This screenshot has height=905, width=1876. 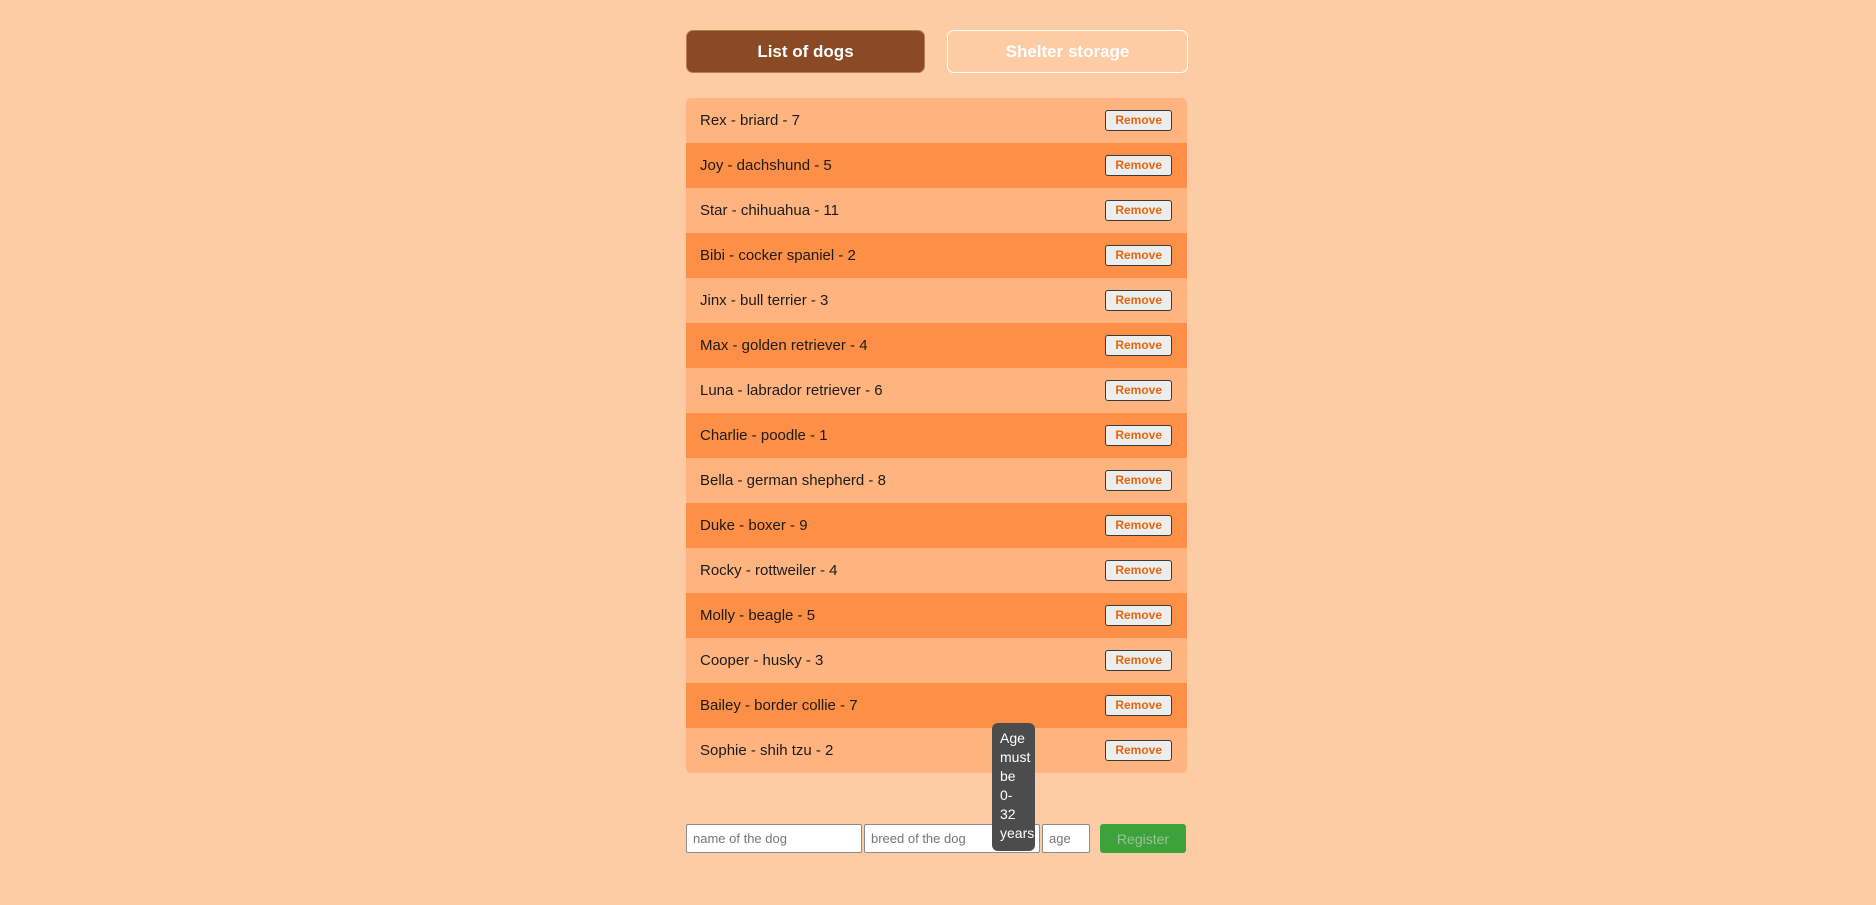 What do you see at coordinates (774, 838) in the screenshot?
I see `dog-name-input` at bounding box center [774, 838].